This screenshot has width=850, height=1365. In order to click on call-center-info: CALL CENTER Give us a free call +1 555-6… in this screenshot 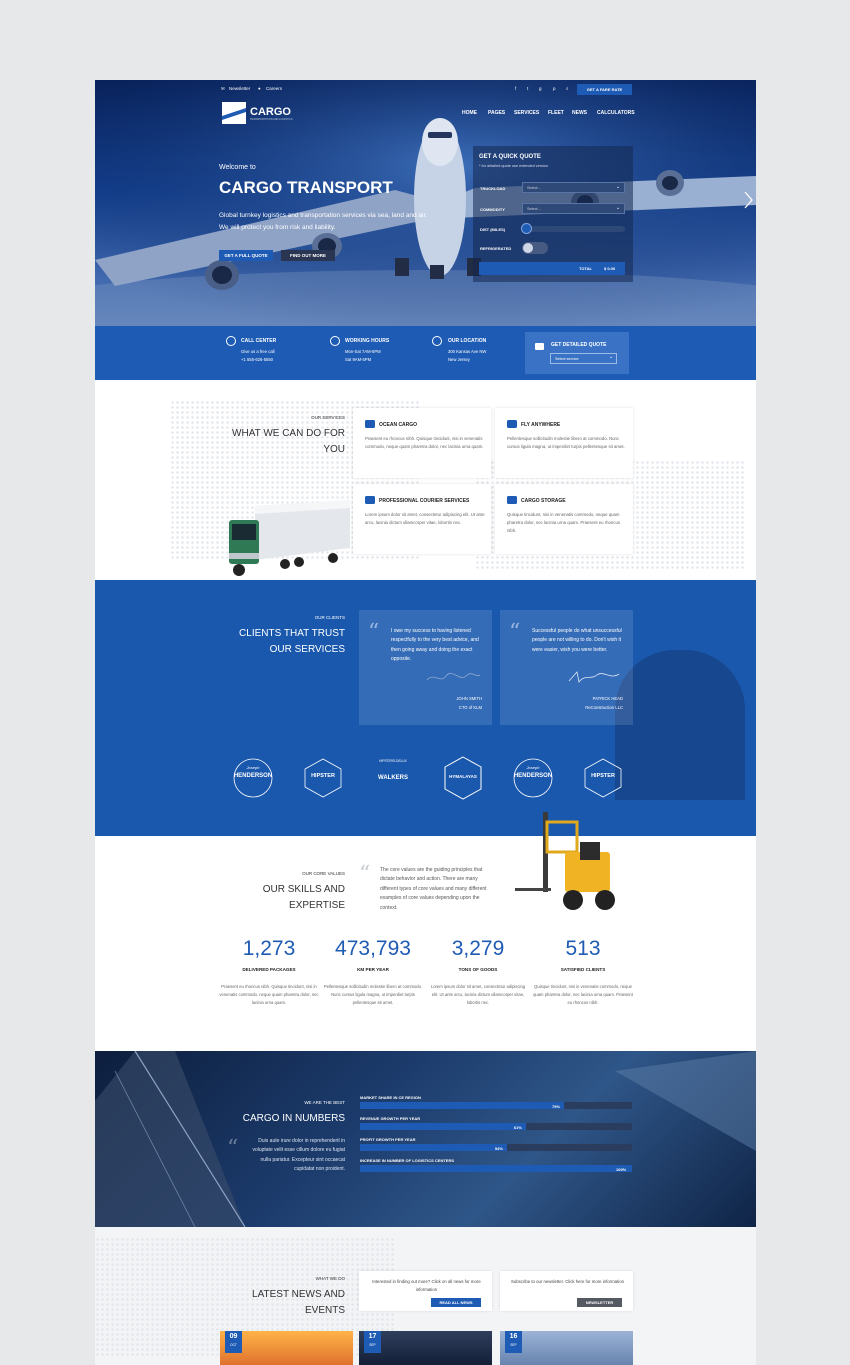, I will do `click(258, 351)`.